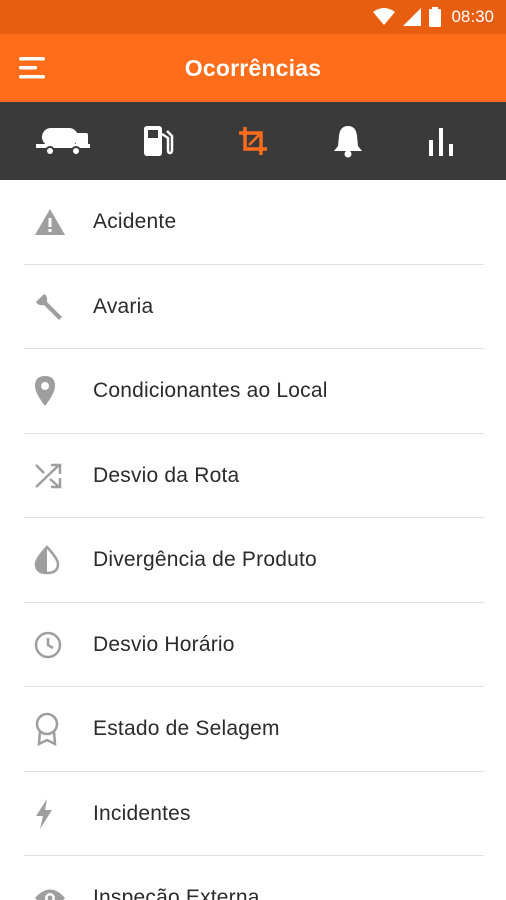 The width and height of the screenshot is (506, 900). Describe the element at coordinates (435, 17) in the screenshot. I see `battery-icon` at that location.